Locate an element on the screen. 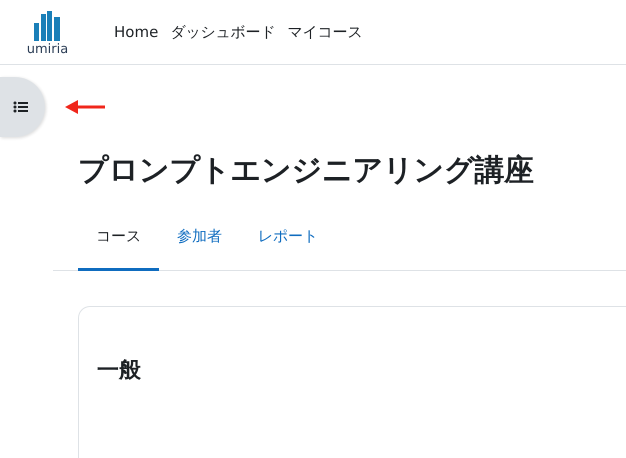 This screenshot has height=458, width=626. list-icon is located at coordinates (20, 107).